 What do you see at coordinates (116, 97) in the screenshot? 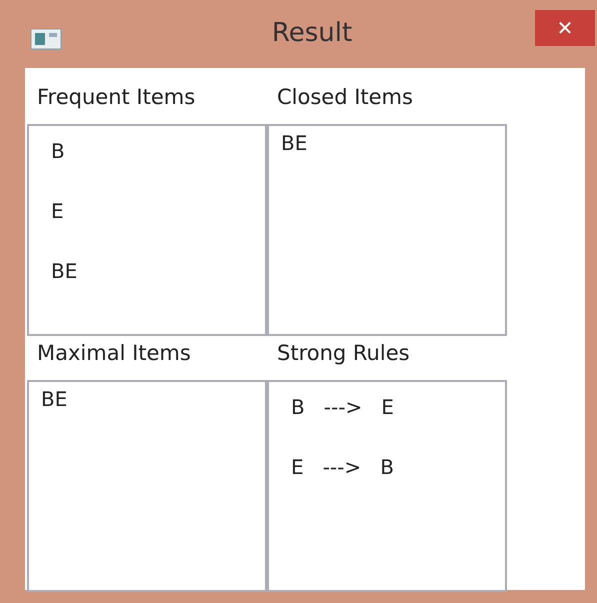
I see `section-label: Frequent Items` at bounding box center [116, 97].